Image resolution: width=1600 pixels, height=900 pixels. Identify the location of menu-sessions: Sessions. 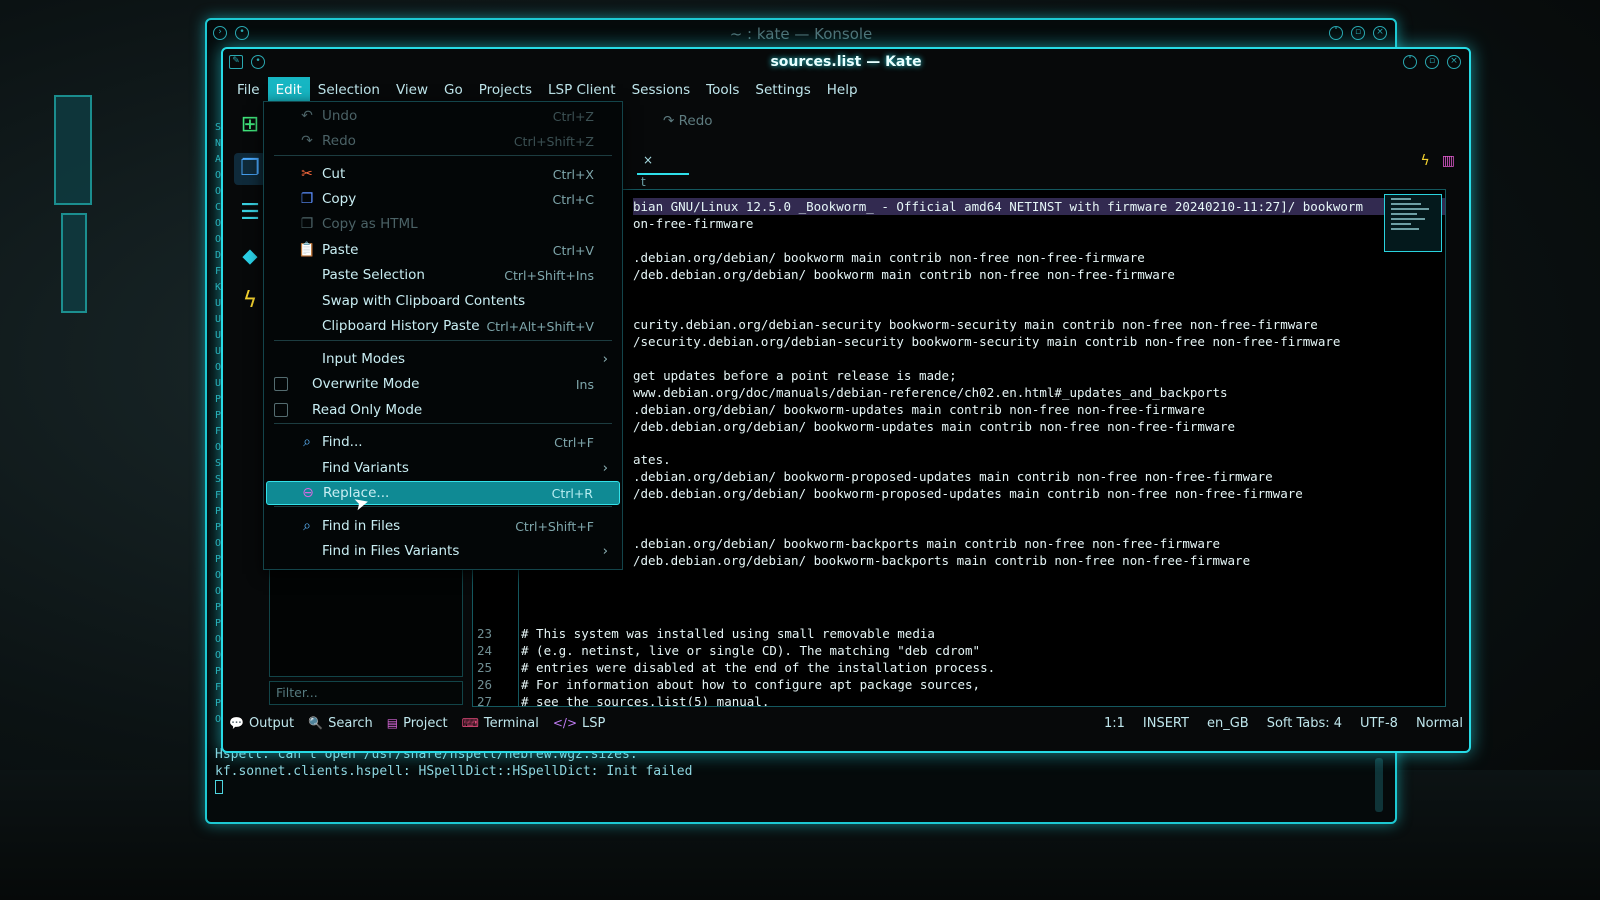
(661, 90).